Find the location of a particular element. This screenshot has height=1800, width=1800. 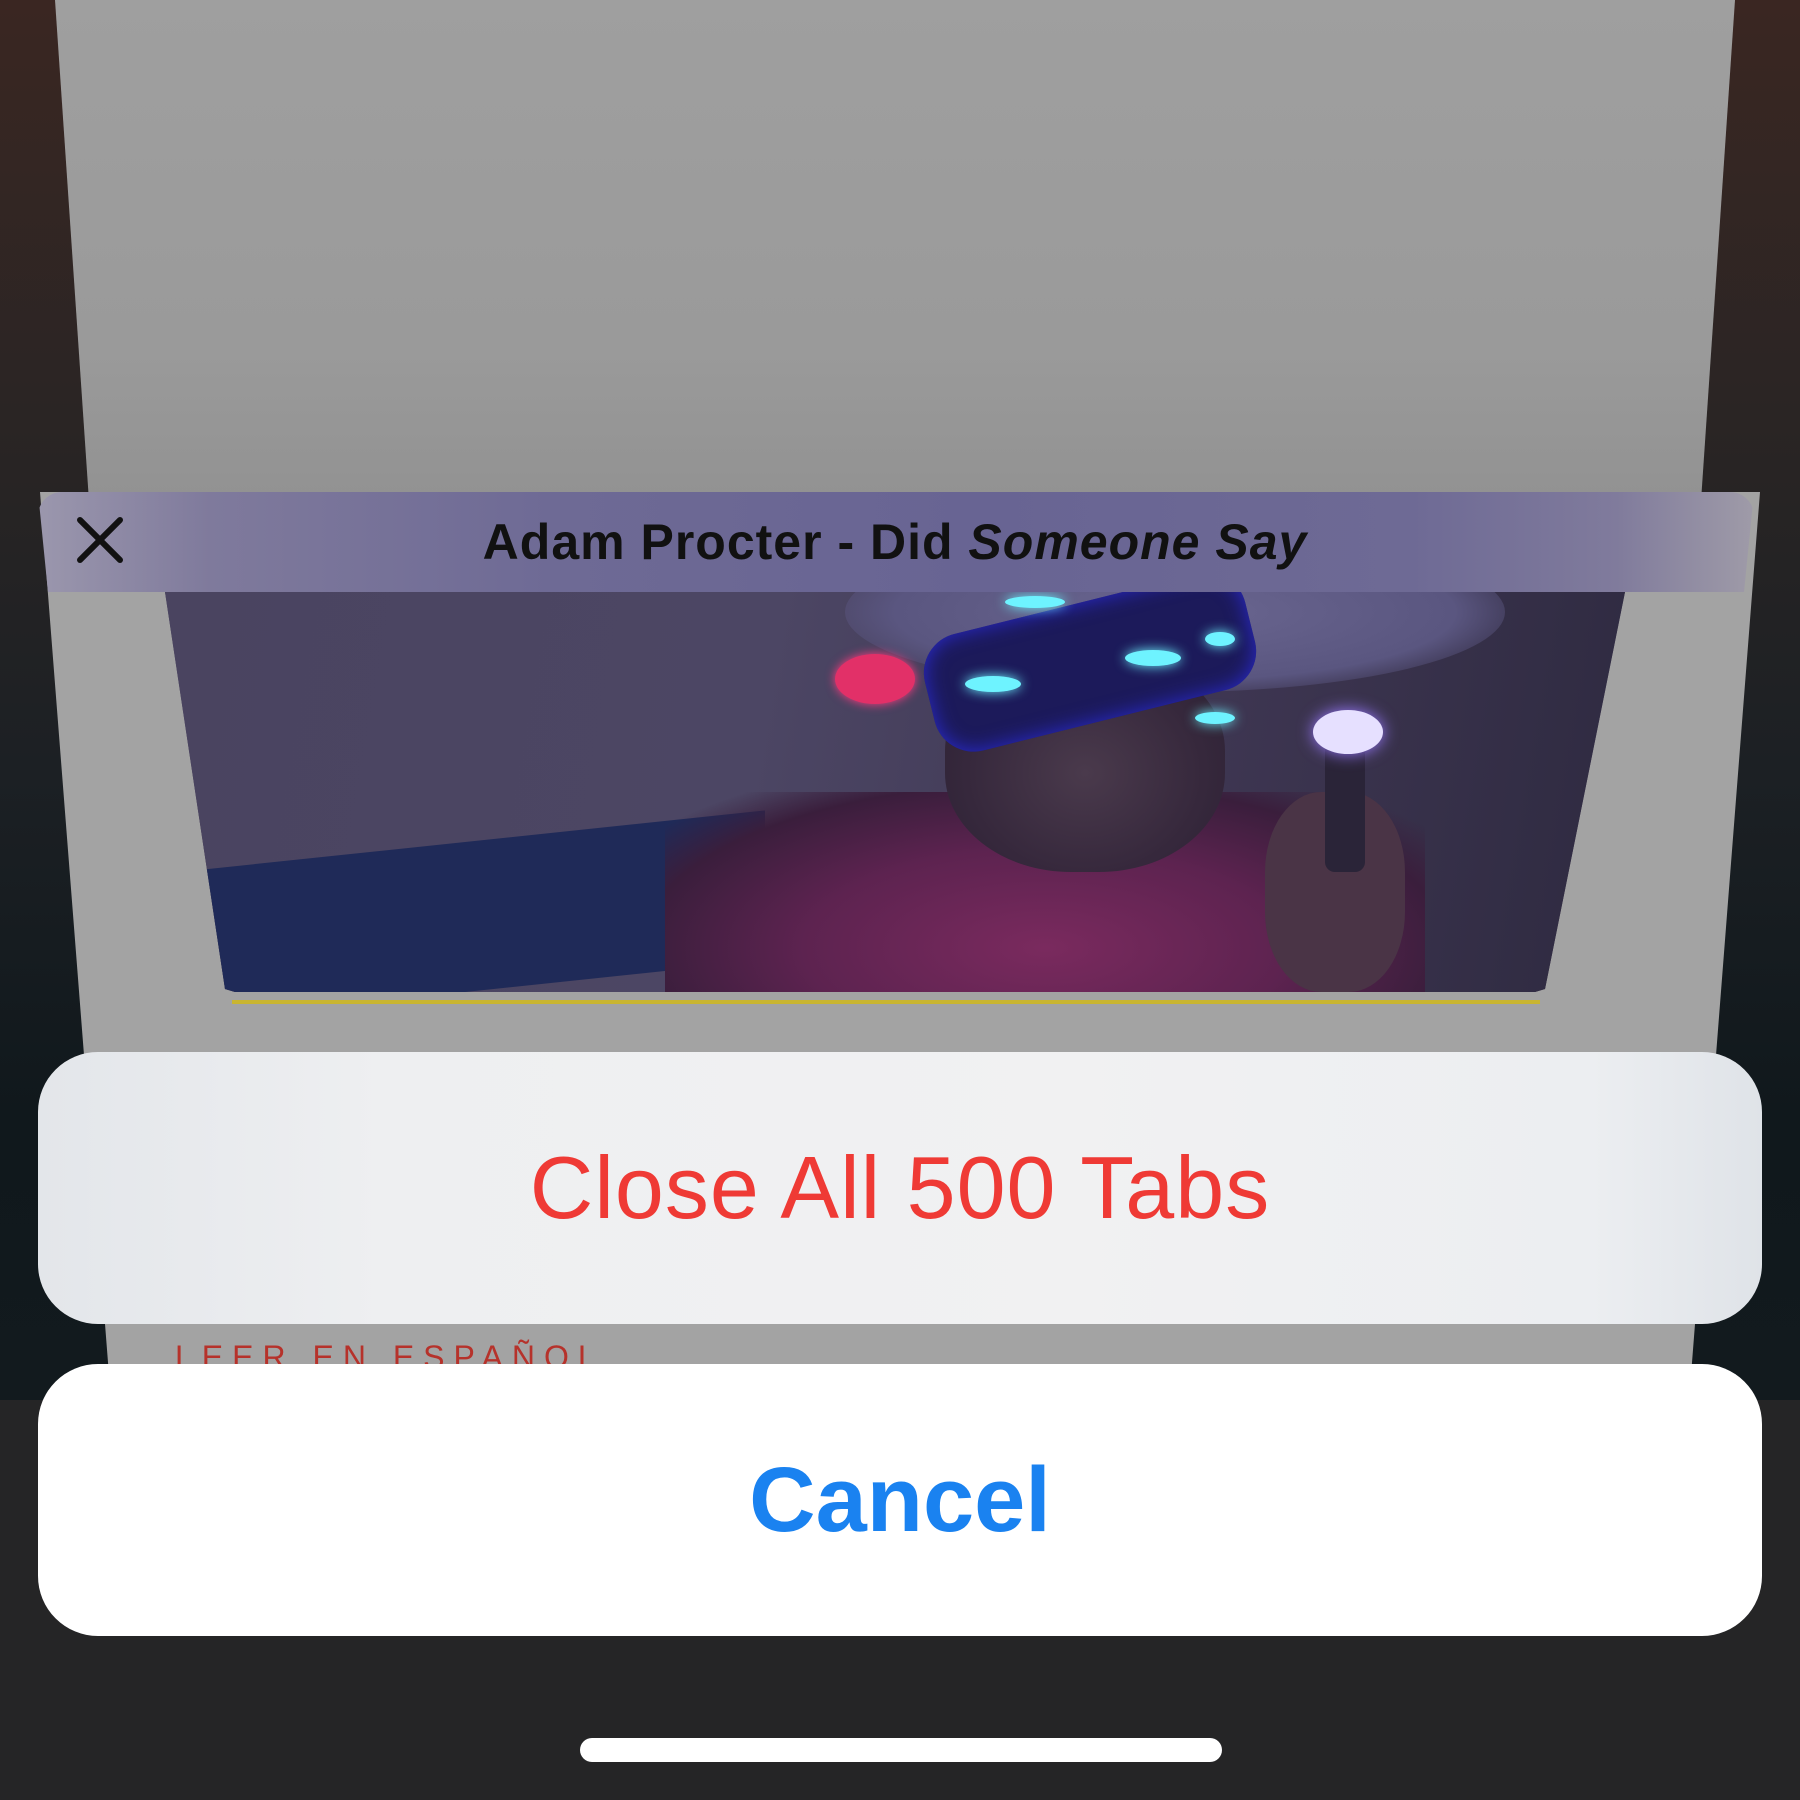

image-controller is located at coordinates (1345, 807).